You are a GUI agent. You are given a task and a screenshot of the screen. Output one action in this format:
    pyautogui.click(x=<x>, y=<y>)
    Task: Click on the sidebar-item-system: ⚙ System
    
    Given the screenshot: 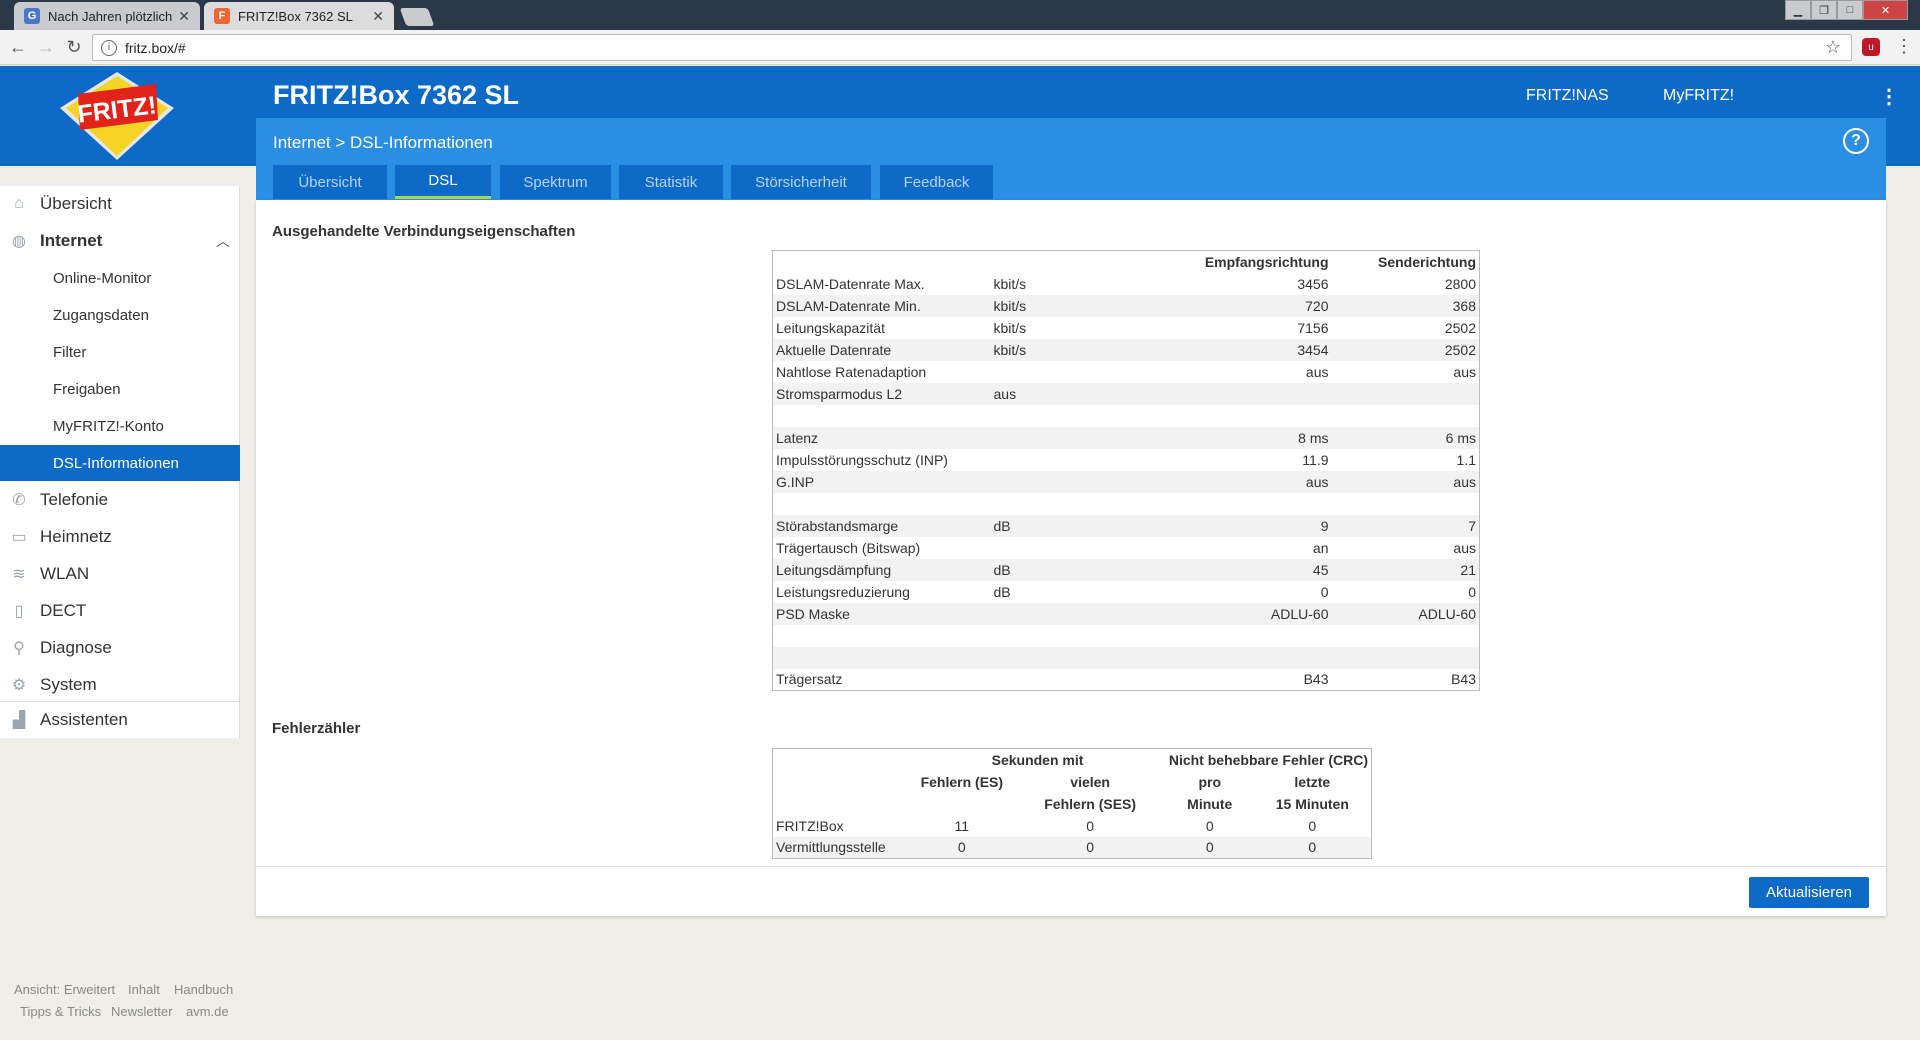 What is the action you would take?
    pyautogui.click(x=120, y=685)
    